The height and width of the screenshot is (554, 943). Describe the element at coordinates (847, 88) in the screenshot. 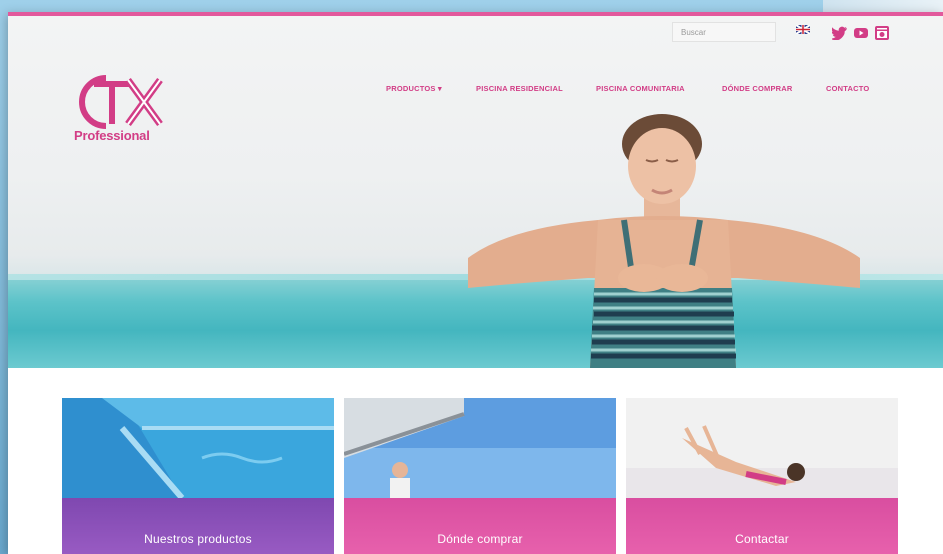

I see `nav-item-contacto: CONTACTO` at that location.